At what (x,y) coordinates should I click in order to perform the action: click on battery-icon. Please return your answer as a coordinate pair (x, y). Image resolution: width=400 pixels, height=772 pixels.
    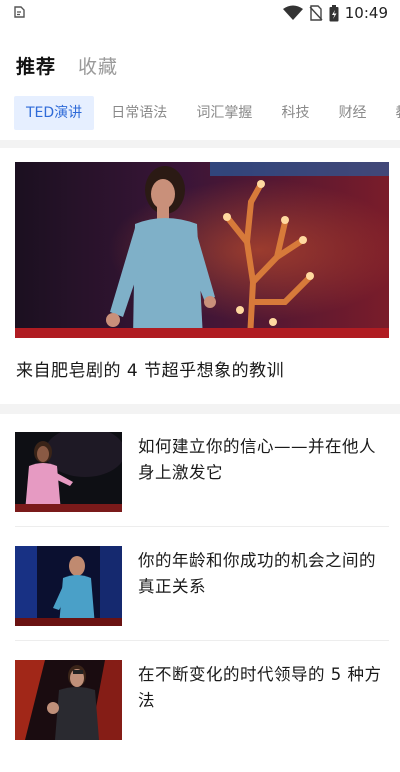
    Looking at the image, I should click on (334, 12).